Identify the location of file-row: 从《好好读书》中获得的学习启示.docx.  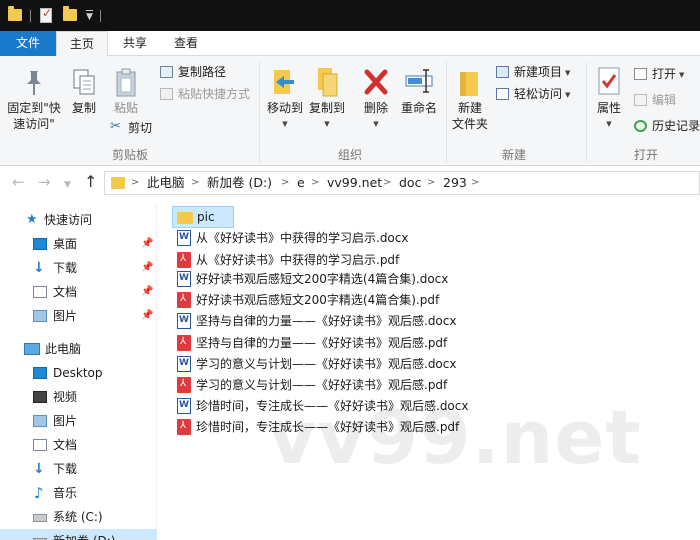
(290, 238).